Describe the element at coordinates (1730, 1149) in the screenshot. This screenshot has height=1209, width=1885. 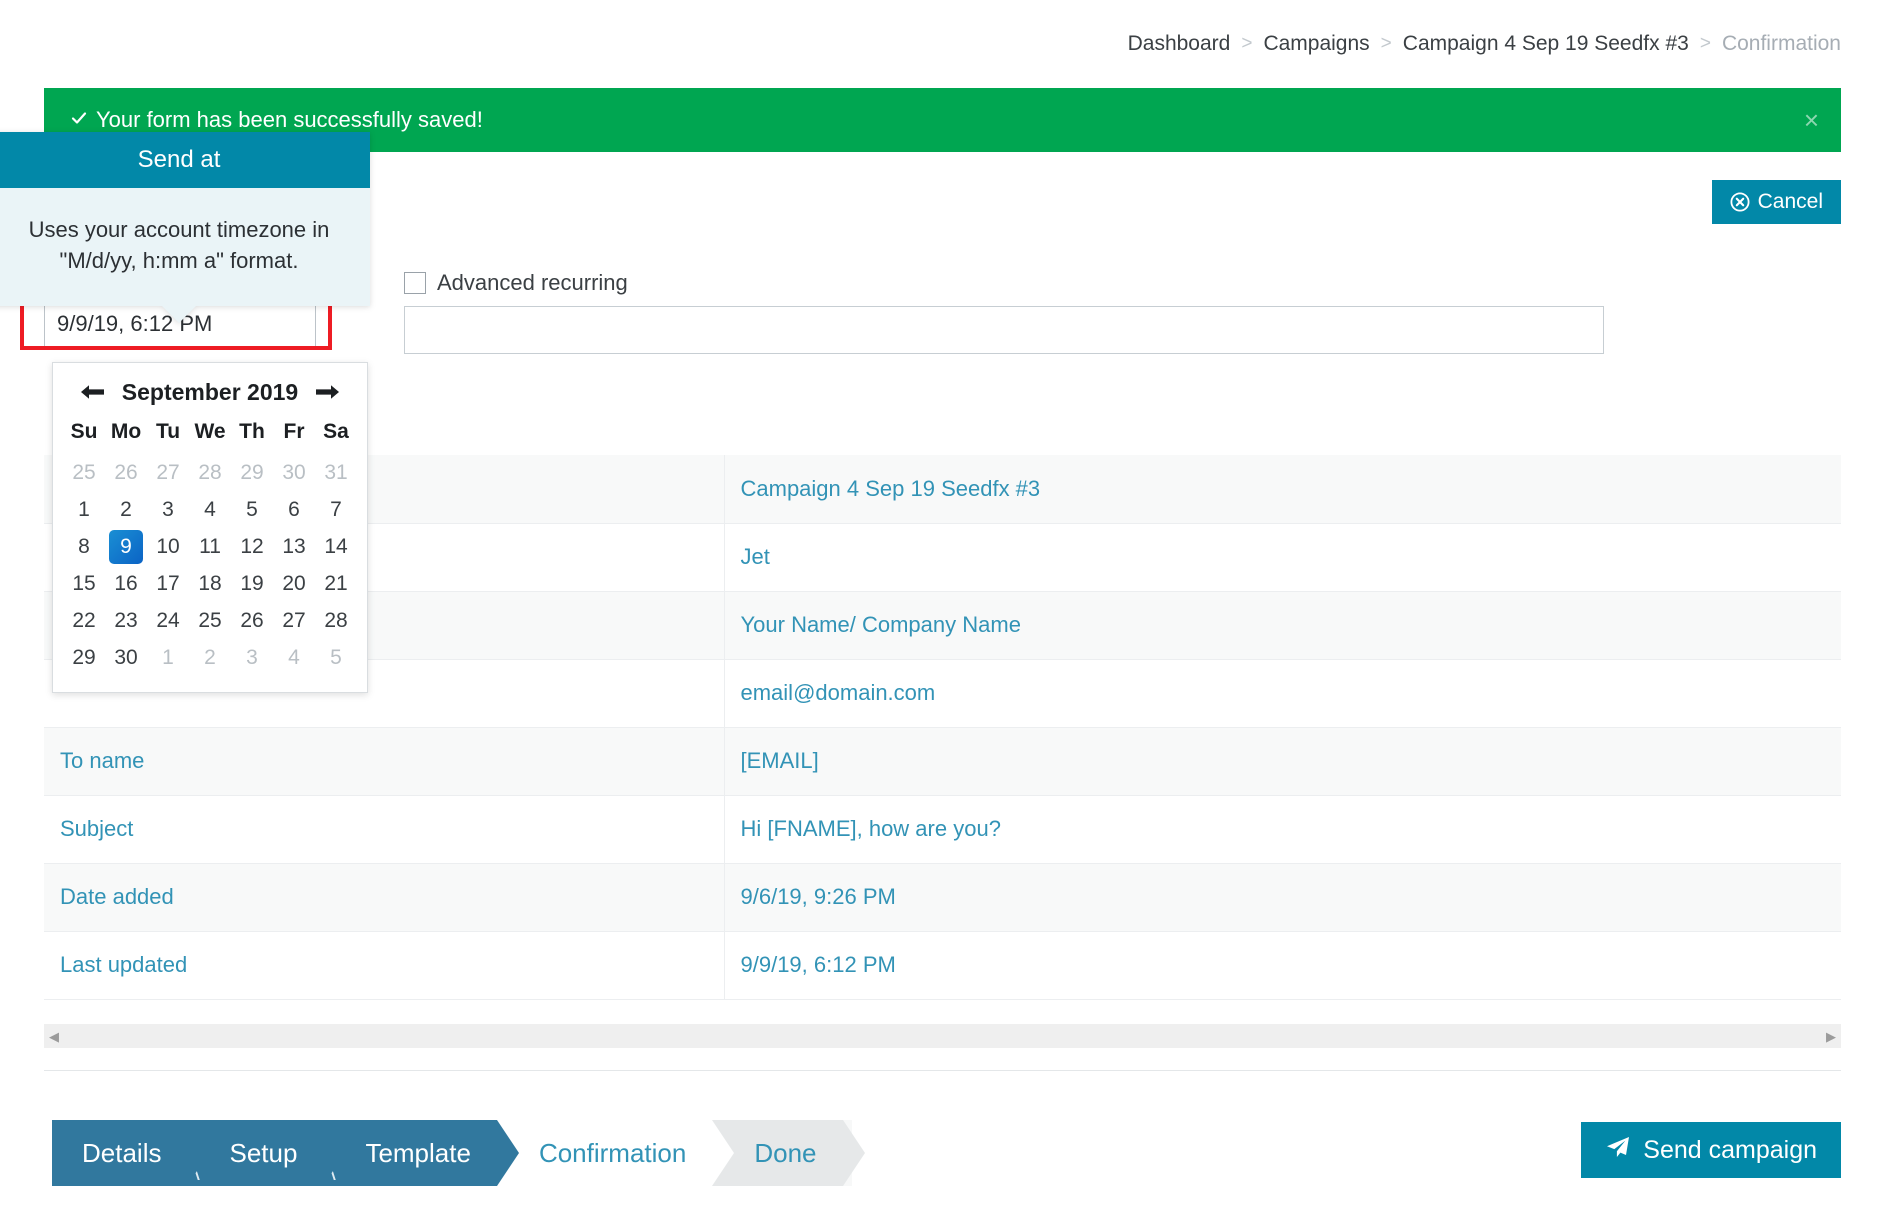
I see `send-campaign-label: Send campaign` at that location.